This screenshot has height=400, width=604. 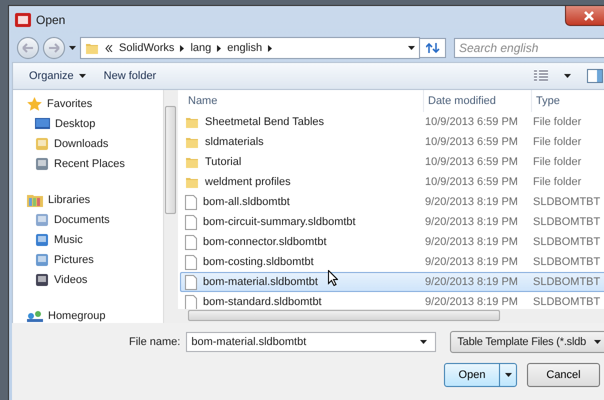 I want to click on app-logo-icon, so click(x=23, y=20).